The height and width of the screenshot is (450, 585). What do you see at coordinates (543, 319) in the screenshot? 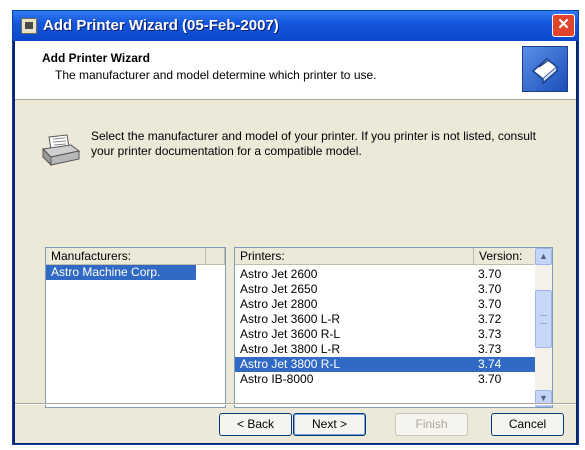
I see `scroll-thumb` at bounding box center [543, 319].